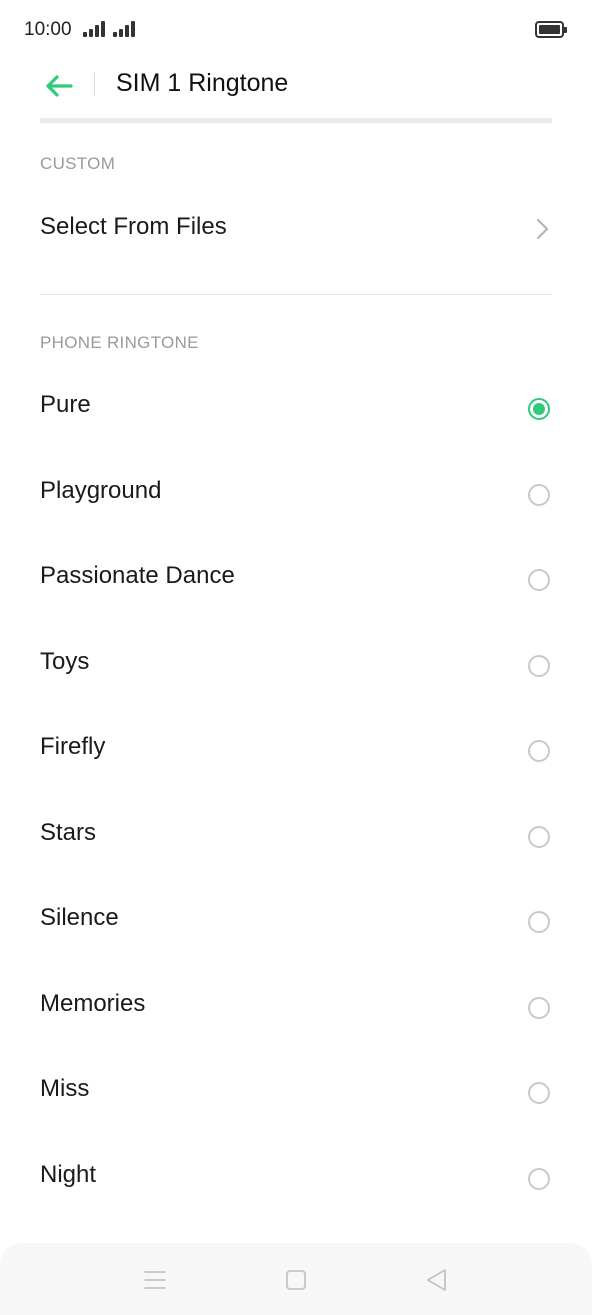 This screenshot has width=592, height=1315. What do you see at coordinates (73, 746) in the screenshot?
I see `ringtone-label: Firefly` at bounding box center [73, 746].